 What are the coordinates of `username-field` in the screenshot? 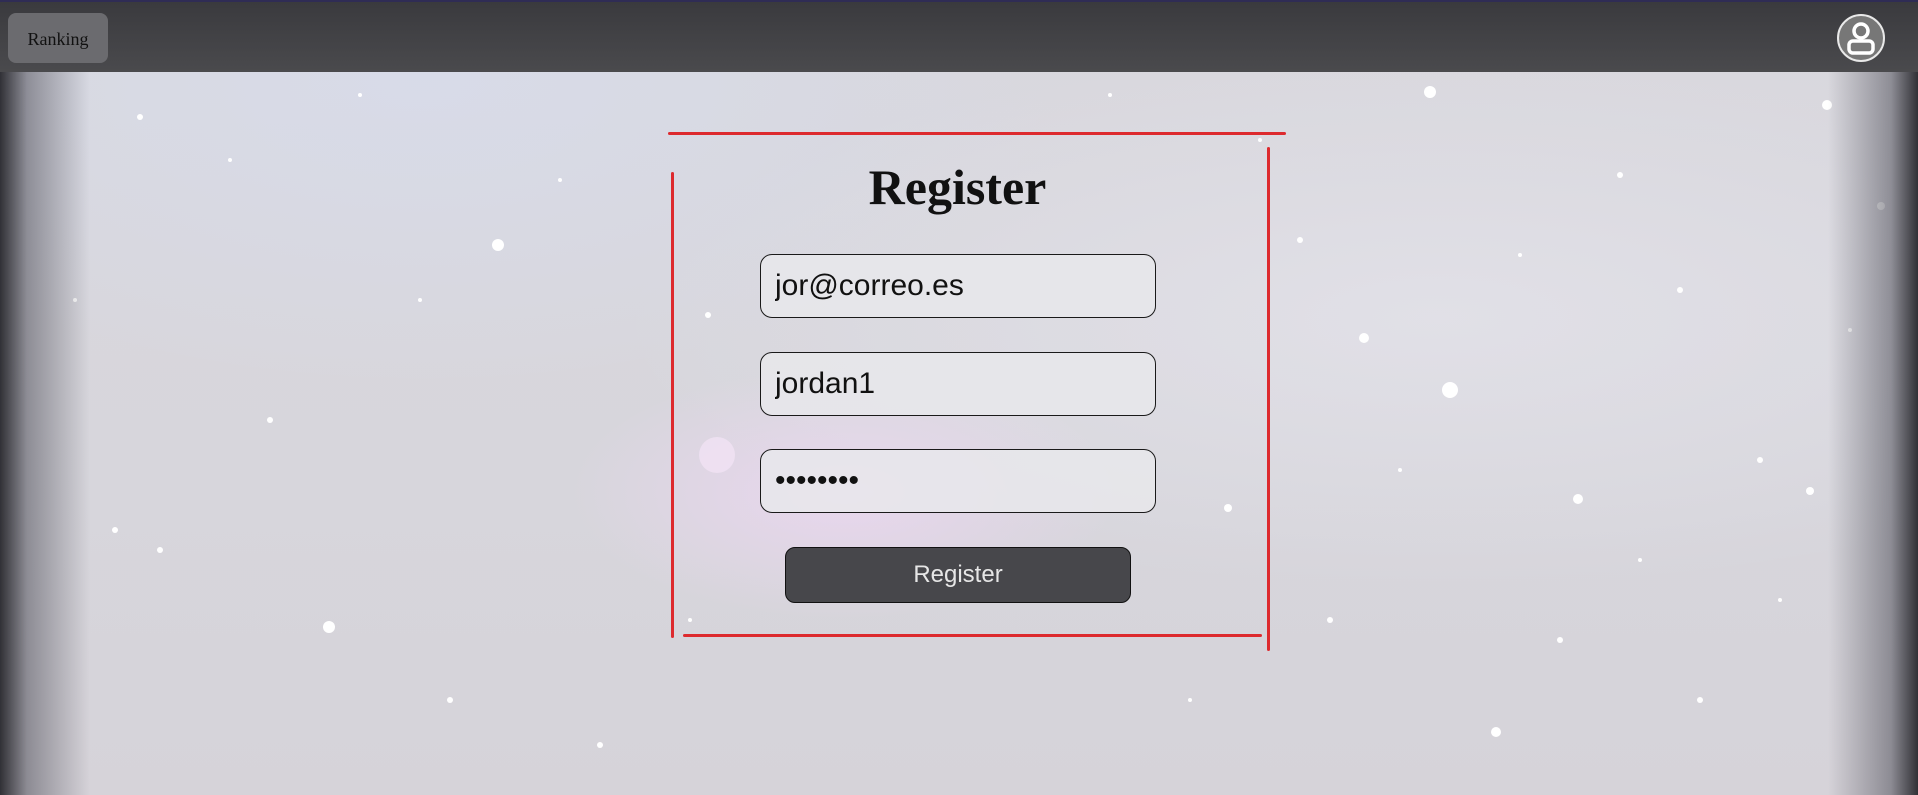 It's located at (958, 384).